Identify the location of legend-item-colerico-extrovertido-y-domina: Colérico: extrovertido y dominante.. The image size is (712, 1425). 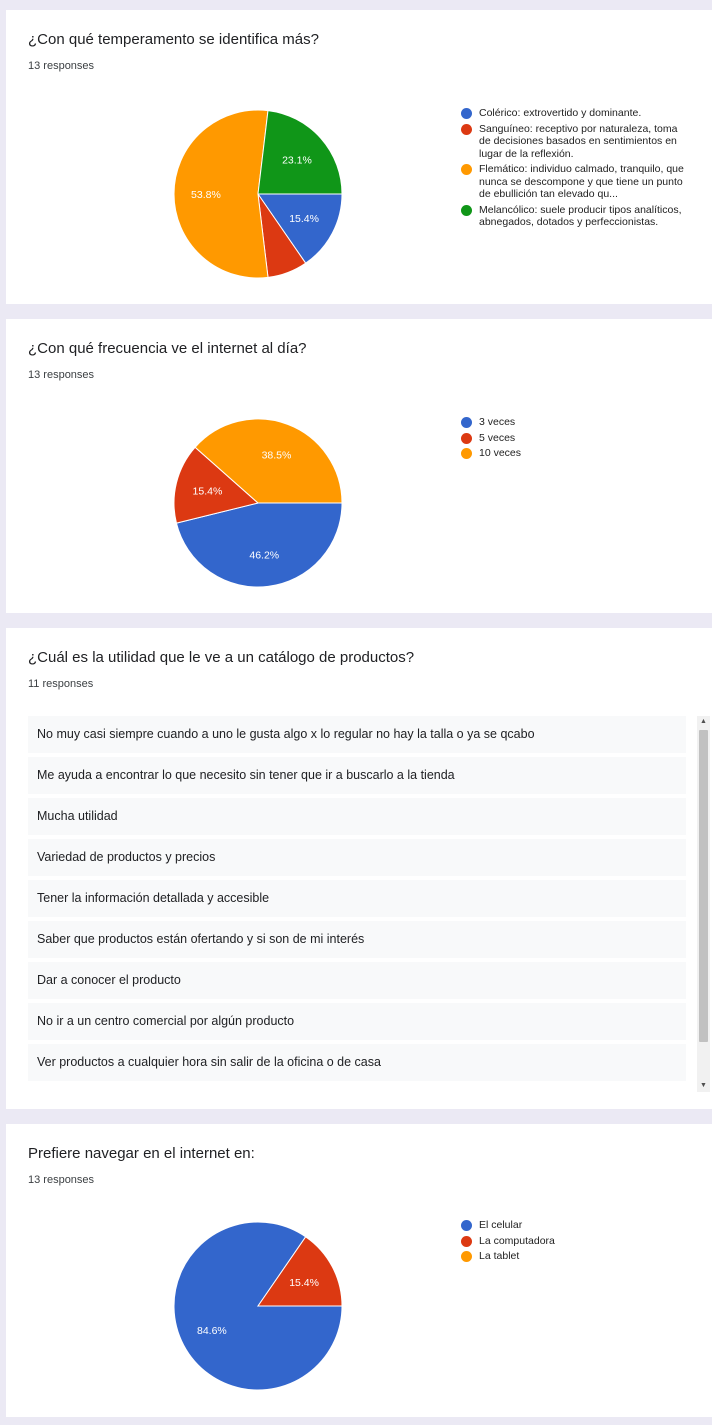
(576, 113).